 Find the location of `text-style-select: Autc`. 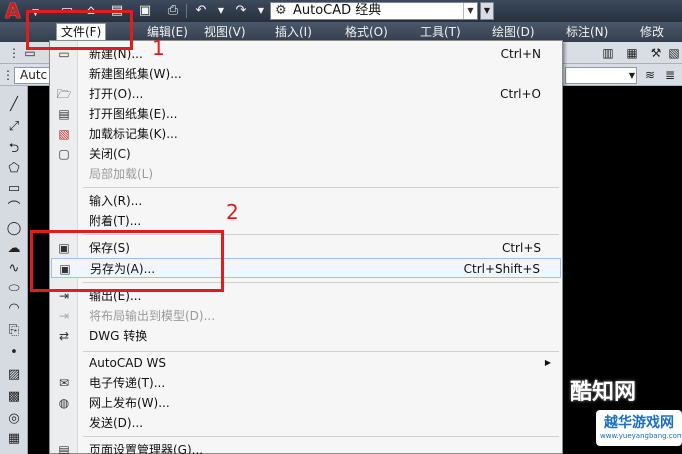

text-style-select: Autc is located at coordinates (32, 75).